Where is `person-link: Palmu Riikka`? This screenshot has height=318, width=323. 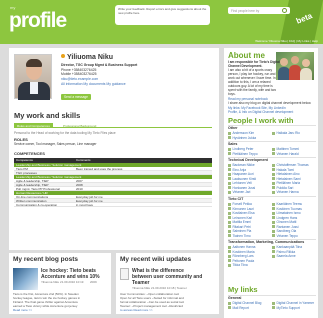 person-link: Palmu Riikka is located at coordinates (284, 252).